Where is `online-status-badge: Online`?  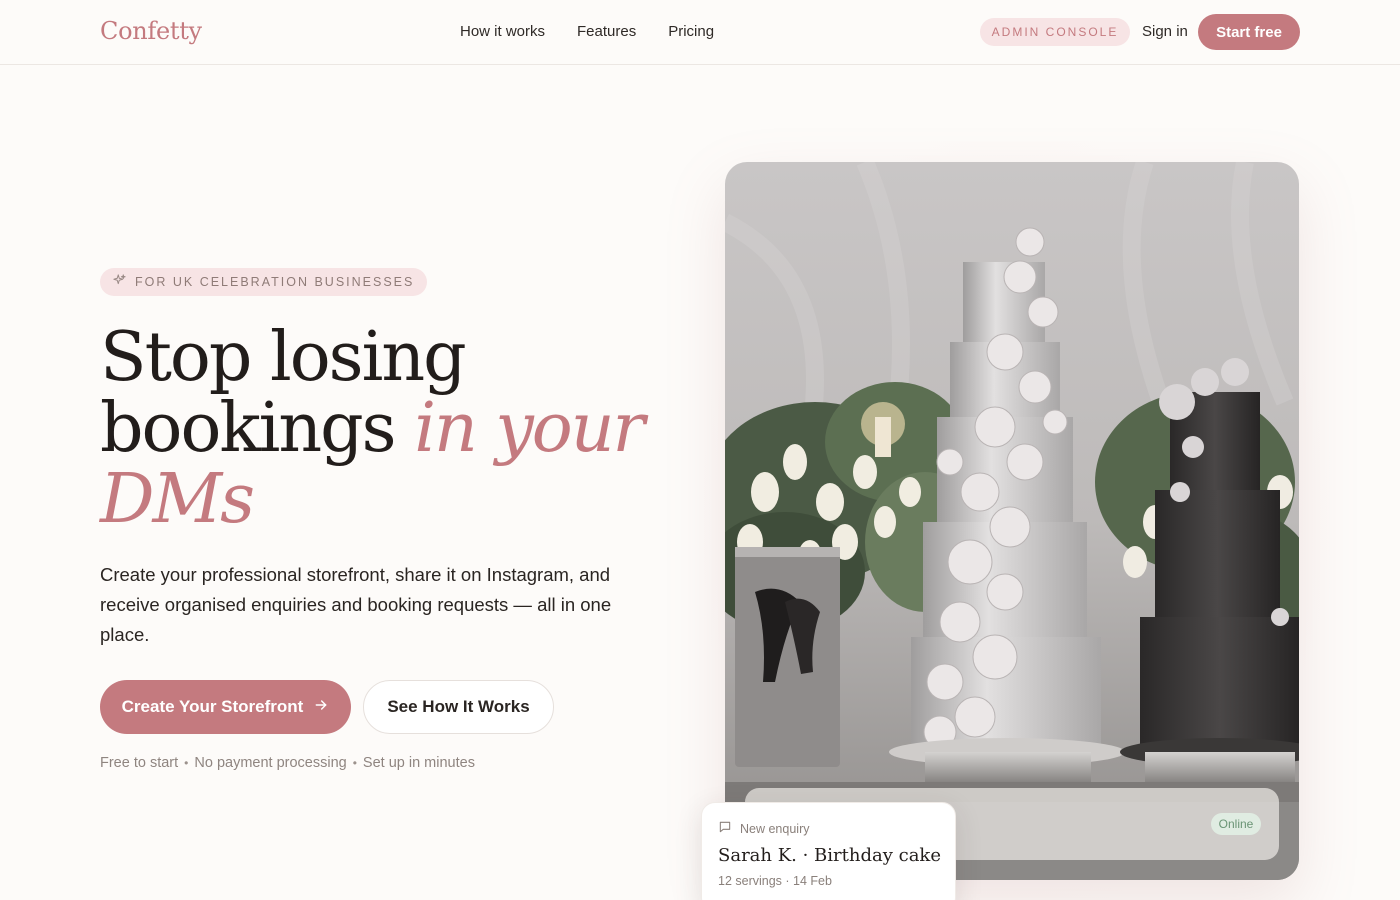
online-status-badge: Online is located at coordinates (1236, 824).